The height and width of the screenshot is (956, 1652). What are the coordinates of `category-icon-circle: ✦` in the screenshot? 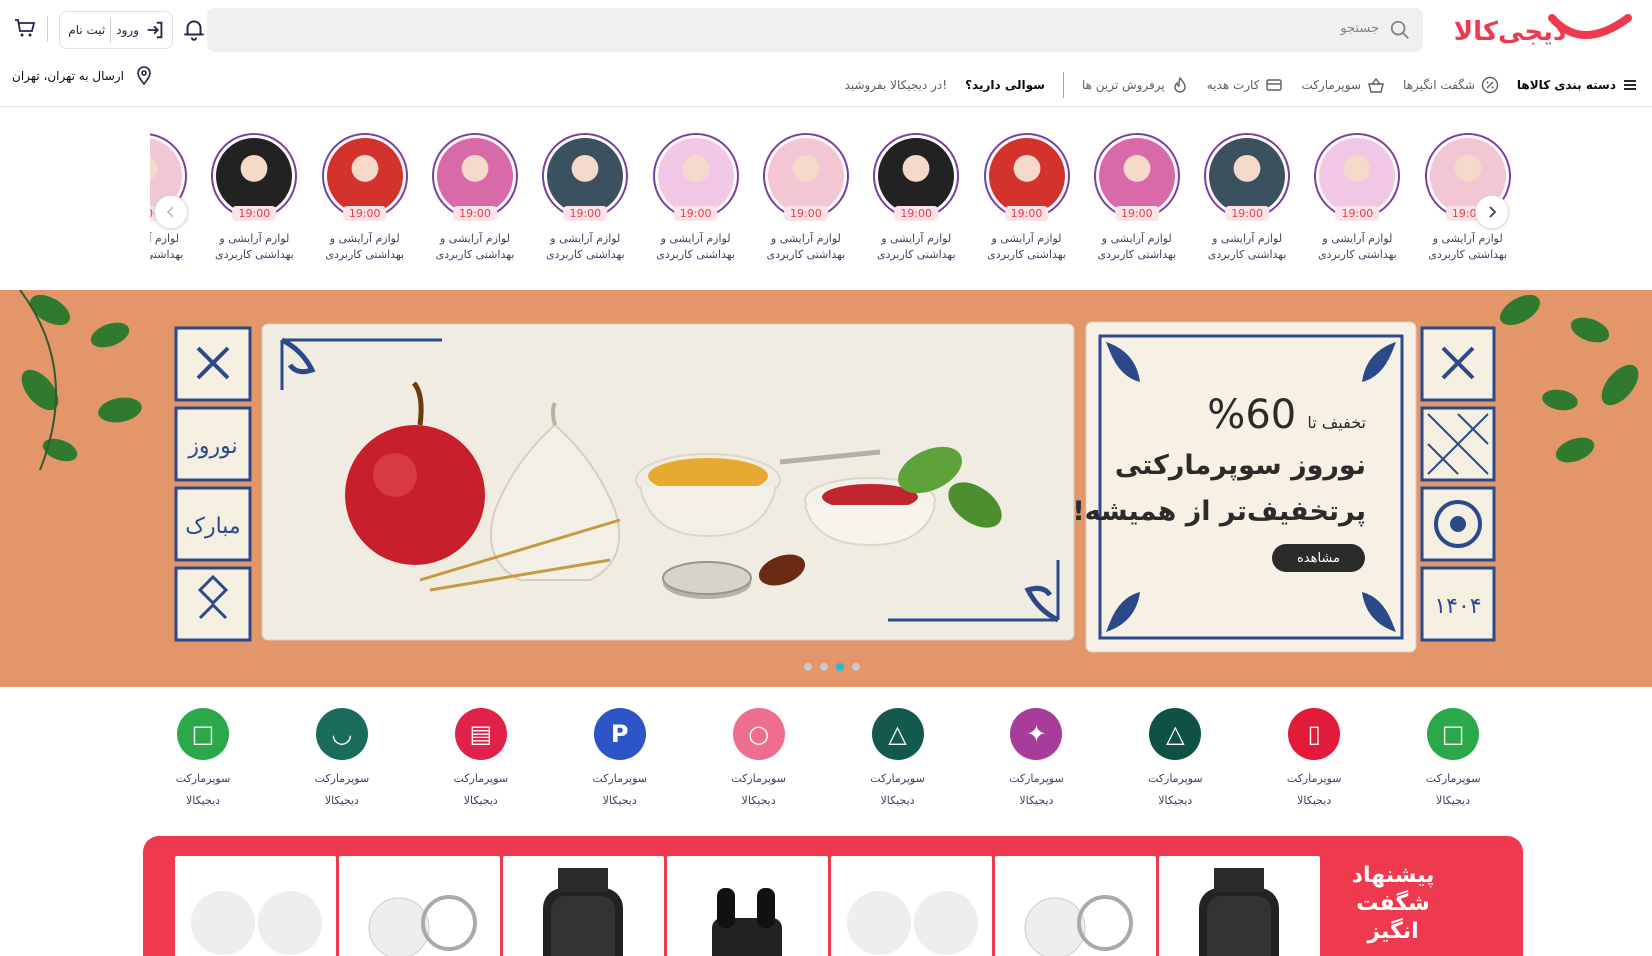 It's located at (1036, 734).